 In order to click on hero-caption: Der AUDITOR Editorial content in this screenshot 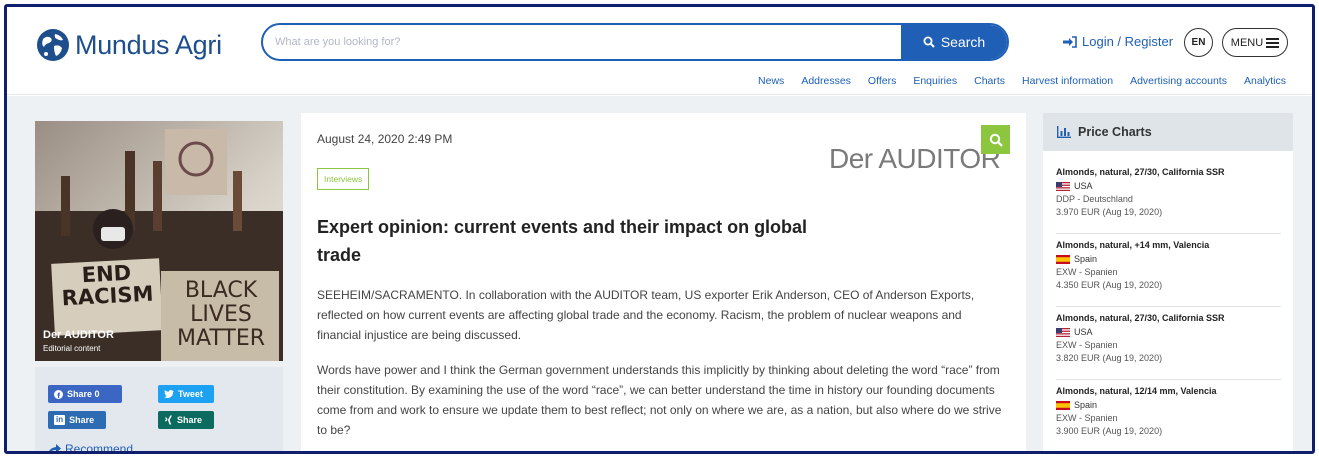, I will do `click(78, 341)`.